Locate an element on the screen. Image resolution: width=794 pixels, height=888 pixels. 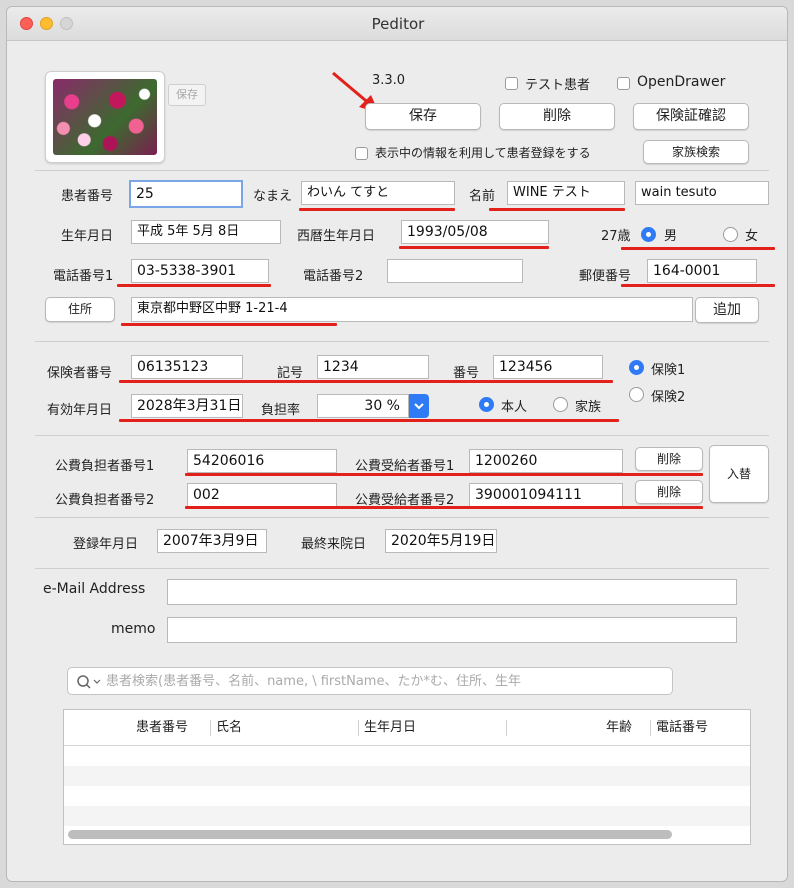
column-header-age: 年齢 is located at coordinates (619, 728).